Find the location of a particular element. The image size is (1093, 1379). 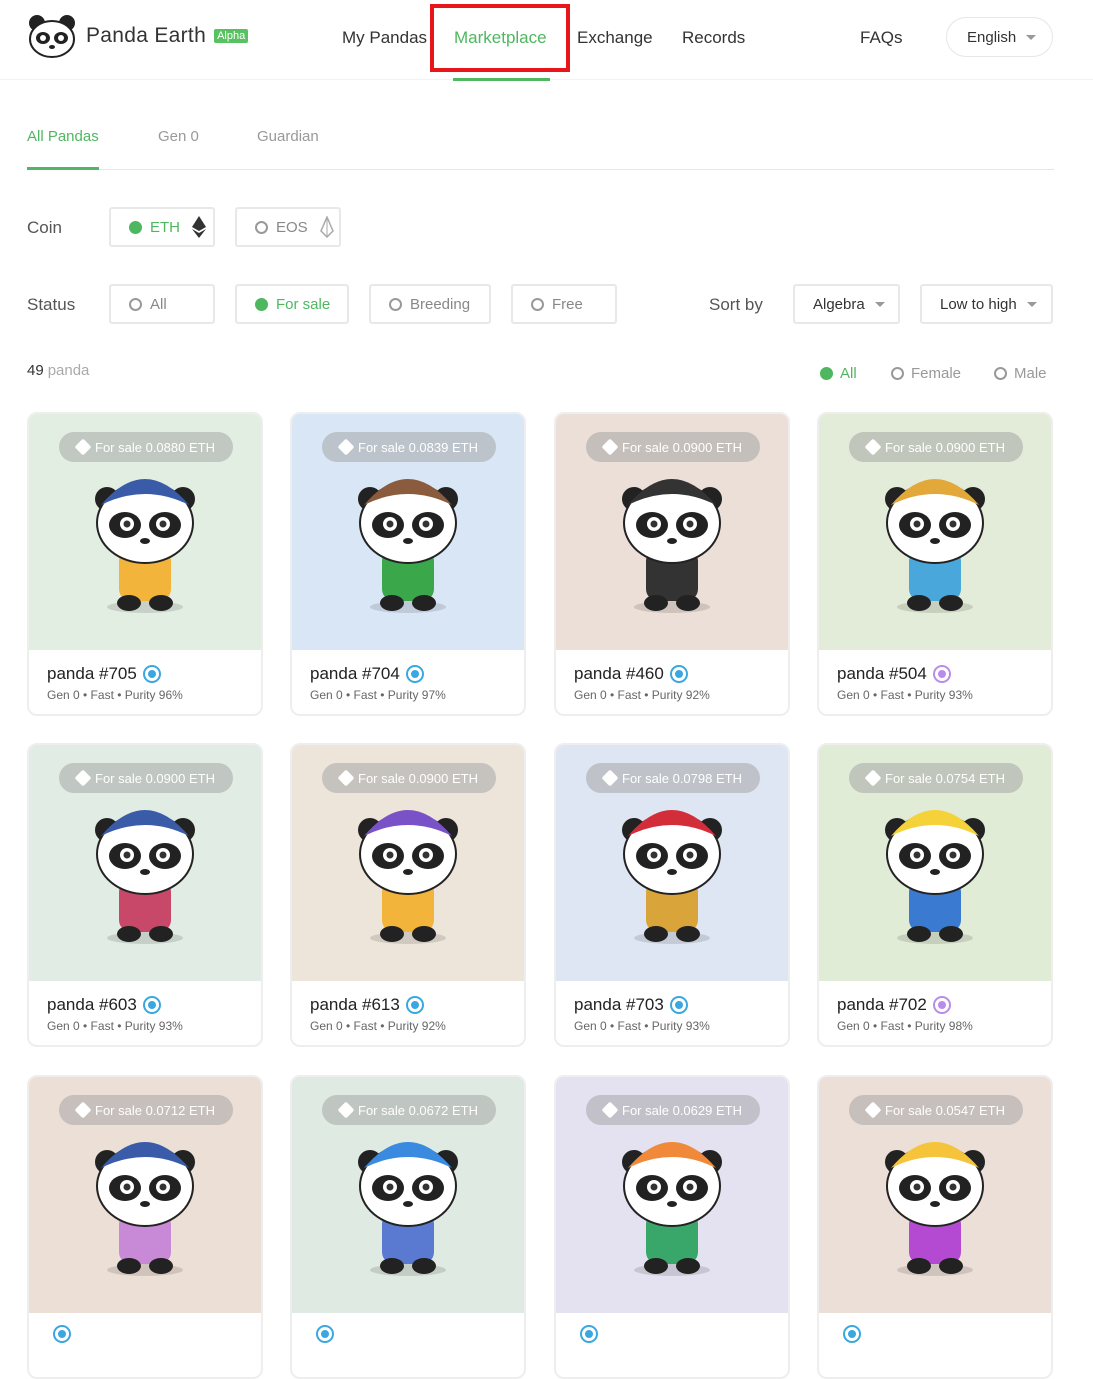

eos-icon is located at coordinates (326, 227).